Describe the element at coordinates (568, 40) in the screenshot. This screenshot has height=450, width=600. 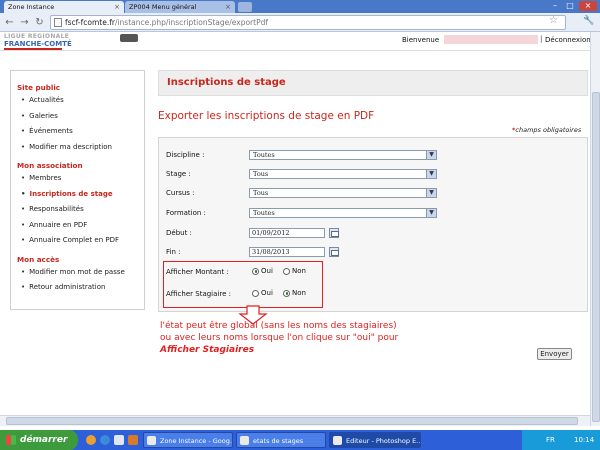
I see `logout-link: Déconnexion` at that location.